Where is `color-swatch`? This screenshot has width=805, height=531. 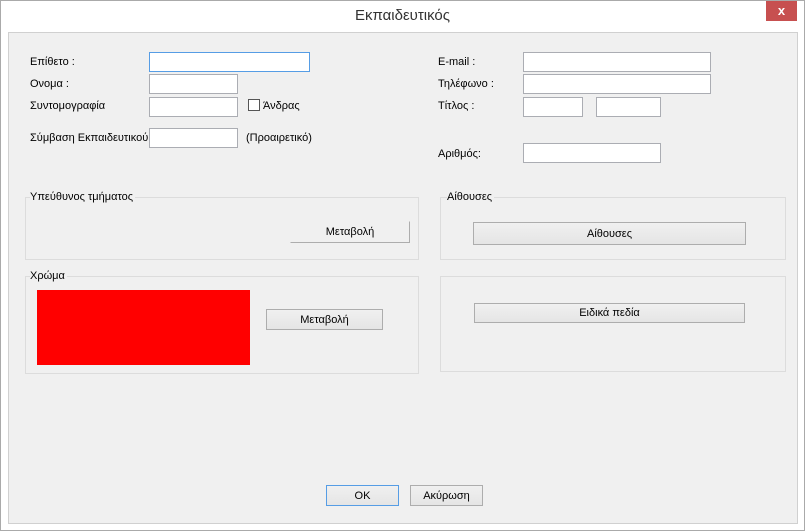
color-swatch is located at coordinates (143, 327).